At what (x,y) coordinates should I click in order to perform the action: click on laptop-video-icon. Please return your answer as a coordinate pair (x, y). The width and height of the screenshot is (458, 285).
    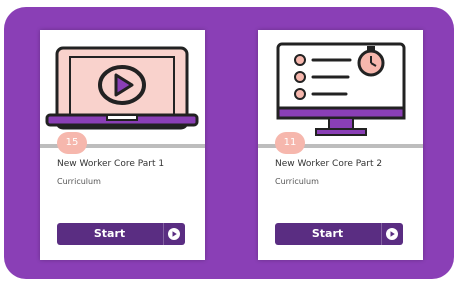
    Looking at the image, I should click on (122, 88).